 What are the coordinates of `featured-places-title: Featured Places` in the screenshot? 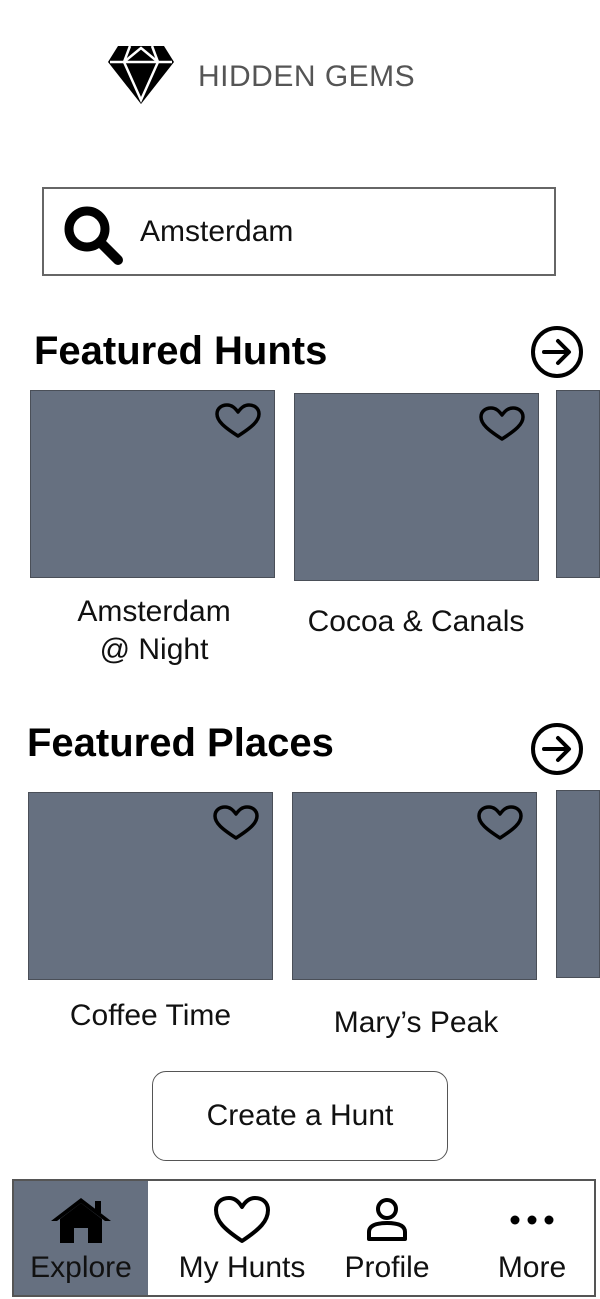 It's located at (180, 743).